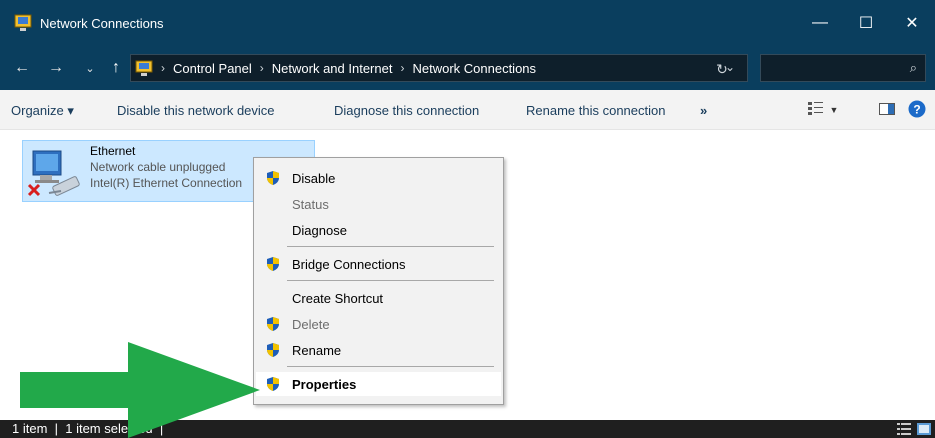 The image size is (935, 438). What do you see at coordinates (378, 204) in the screenshot?
I see `menu-item-status: Status` at bounding box center [378, 204].